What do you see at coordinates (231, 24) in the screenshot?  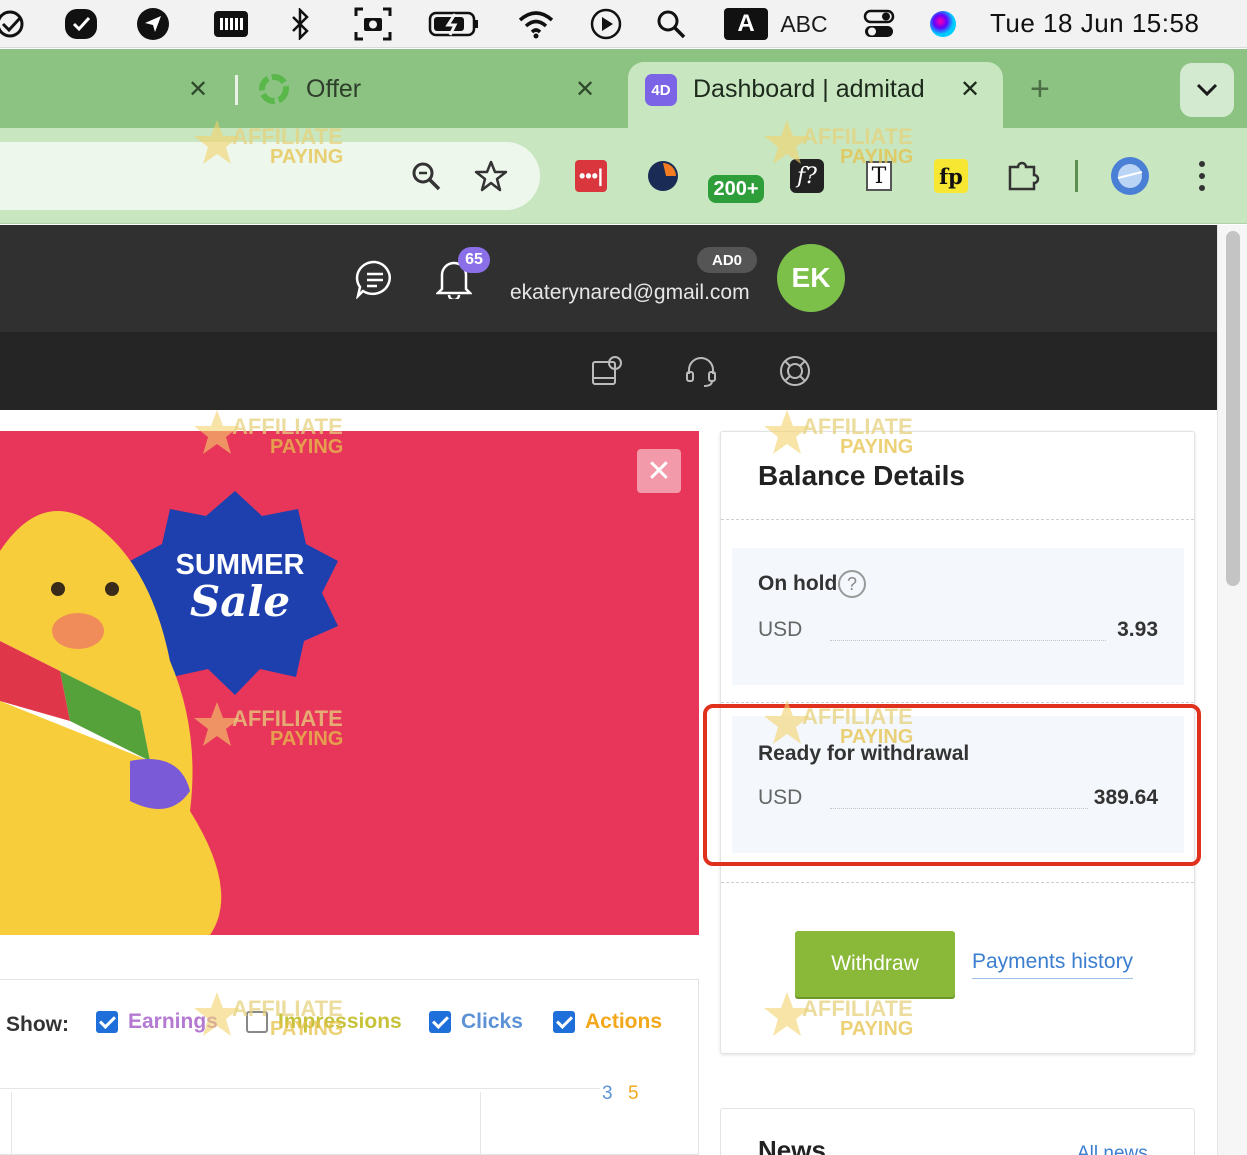 I see `keyboard-icon` at bounding box center [231, 24].